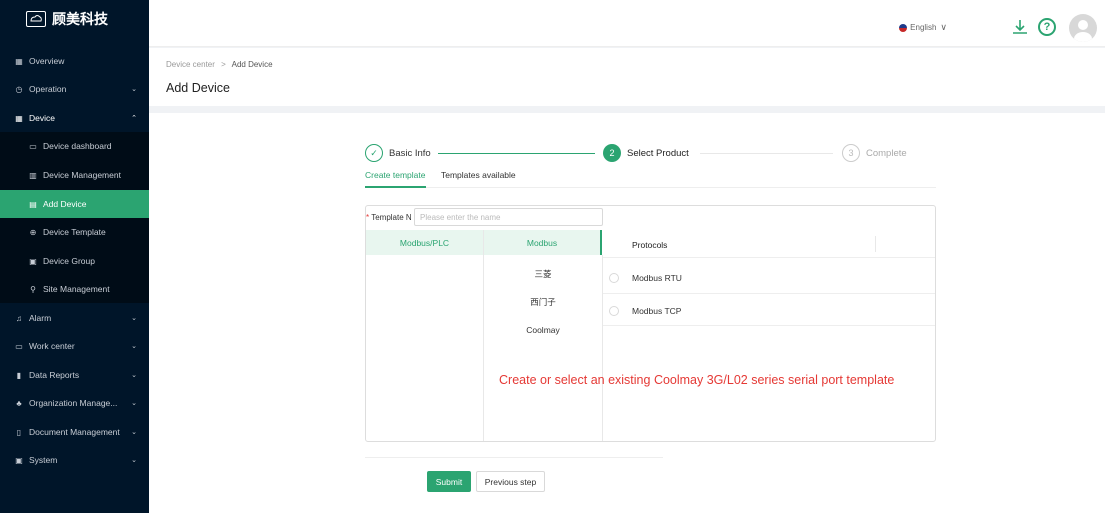  What do you see at coordinates (19, 118) in the screenshot?
I see `device-icon: ▦` at bounding box center [19, 118].